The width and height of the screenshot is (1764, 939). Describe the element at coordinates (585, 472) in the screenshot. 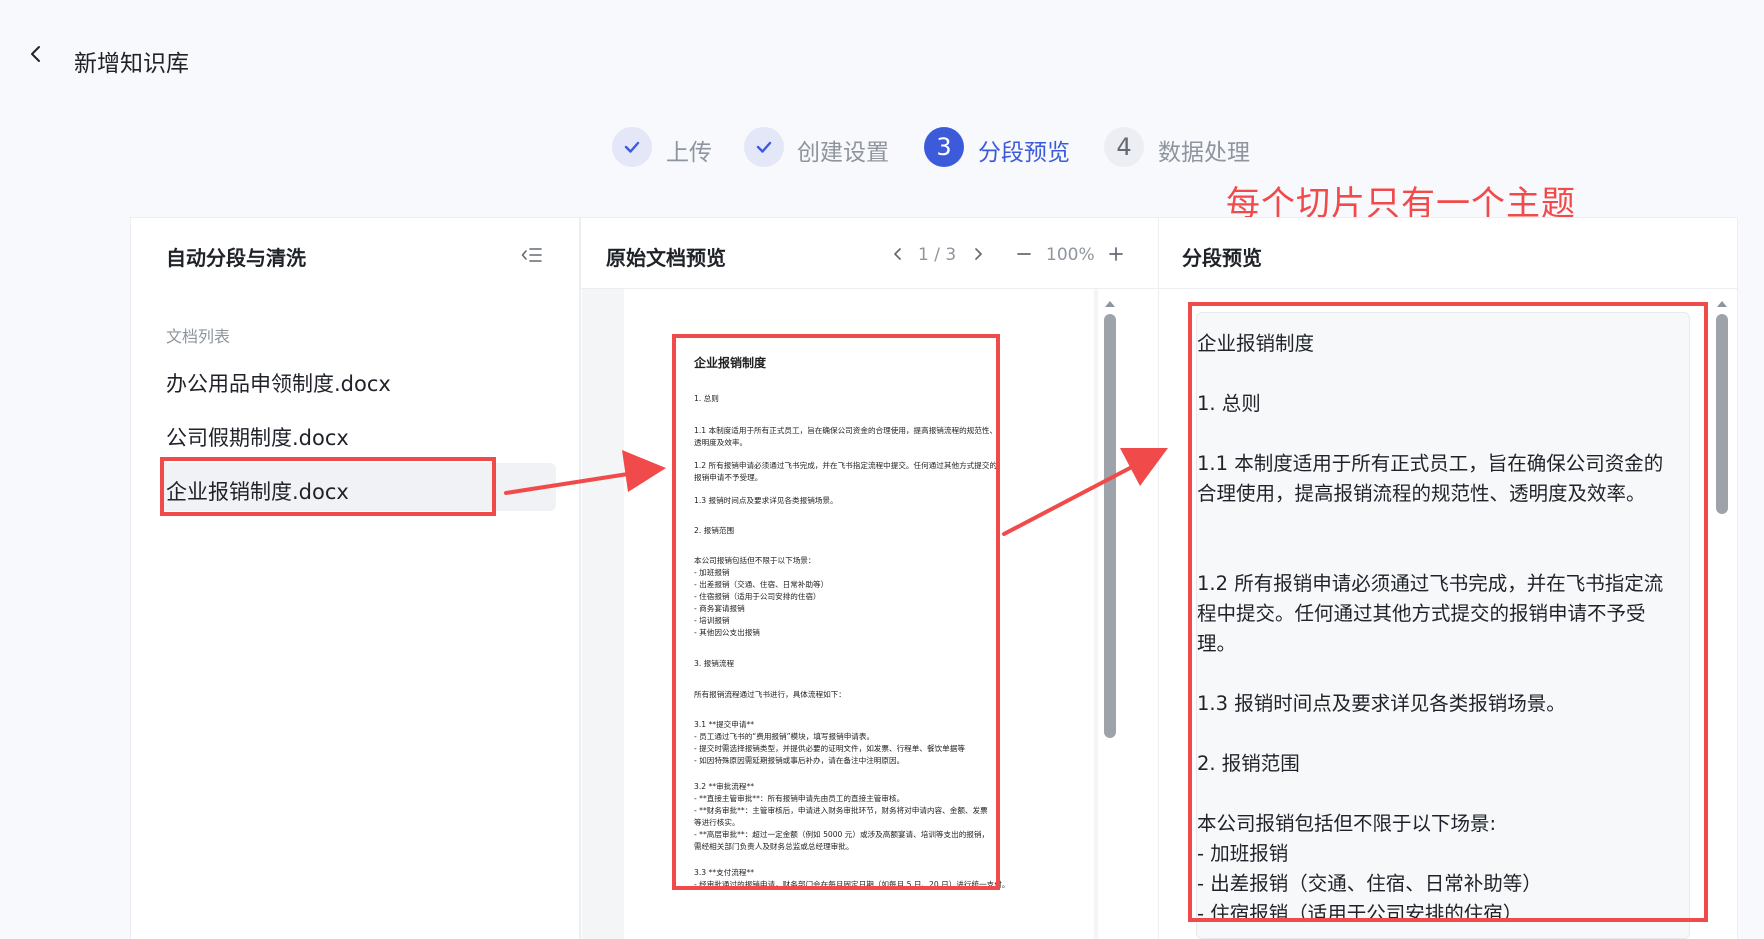

I see `arrow-to-doc-preview-icon` at that location.